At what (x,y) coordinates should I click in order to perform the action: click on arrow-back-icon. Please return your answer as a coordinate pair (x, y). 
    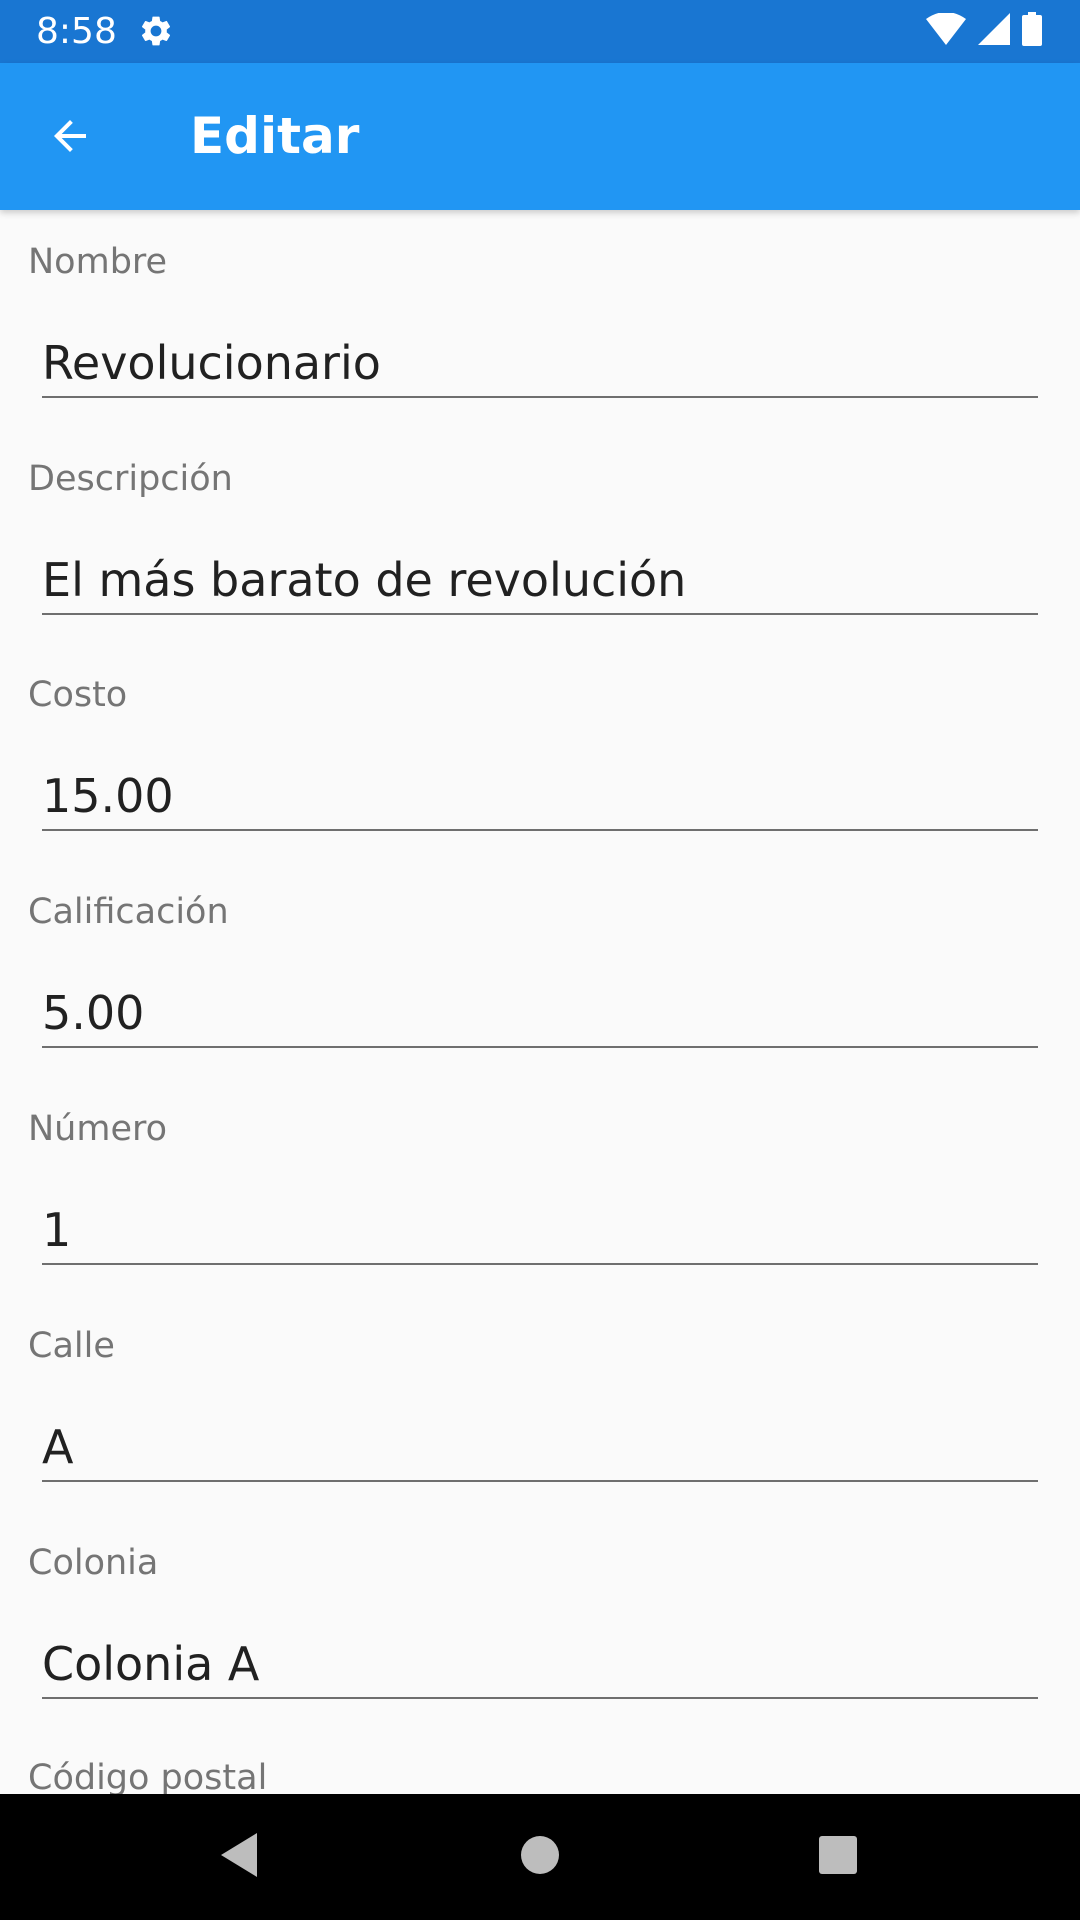
    Looking at the image, I should click on (70, 138).